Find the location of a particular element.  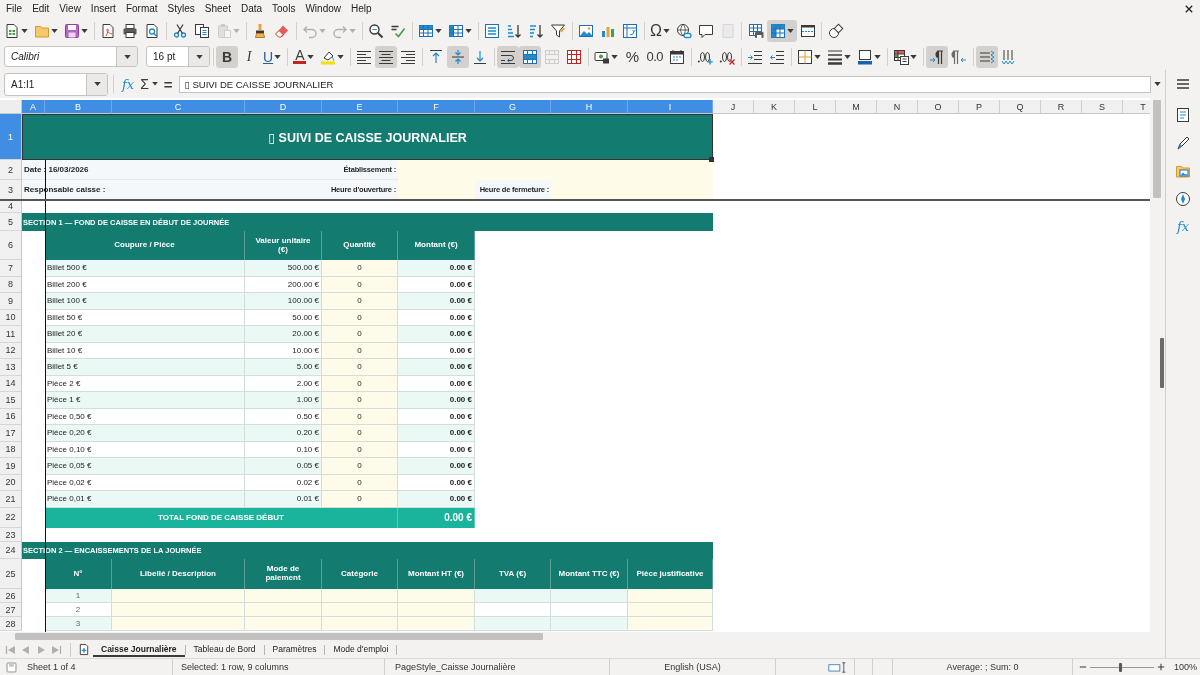

menu-item: Tools is located at coordinates (284, 9).